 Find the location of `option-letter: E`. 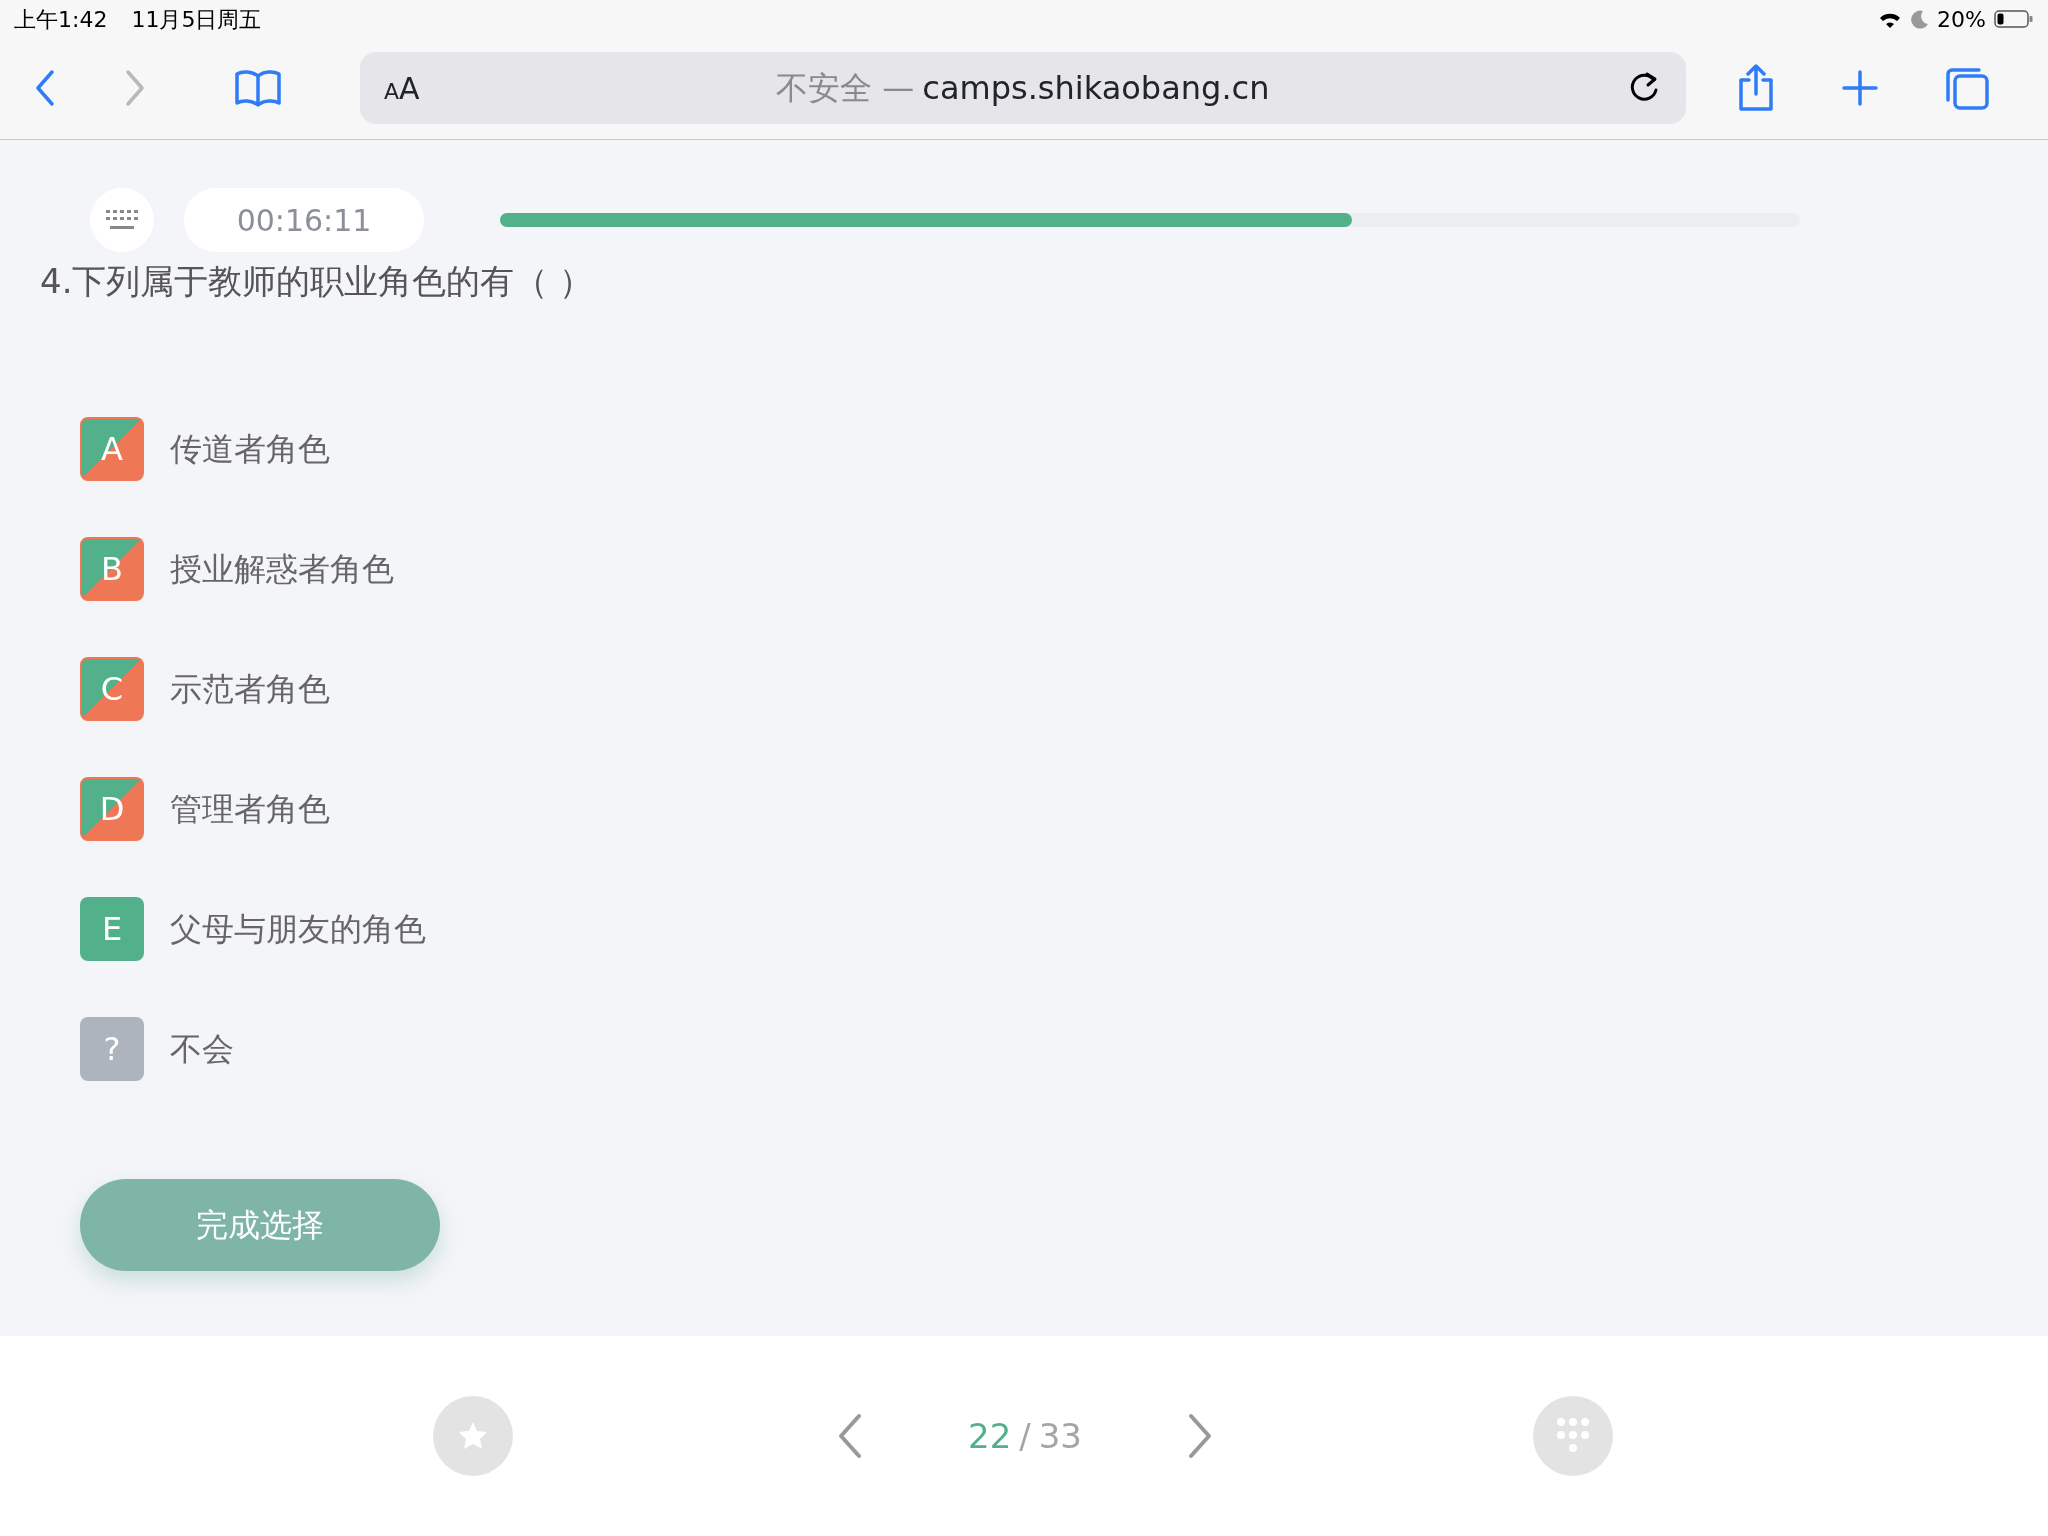

option-letter: E is located at coordinates (112, 929).